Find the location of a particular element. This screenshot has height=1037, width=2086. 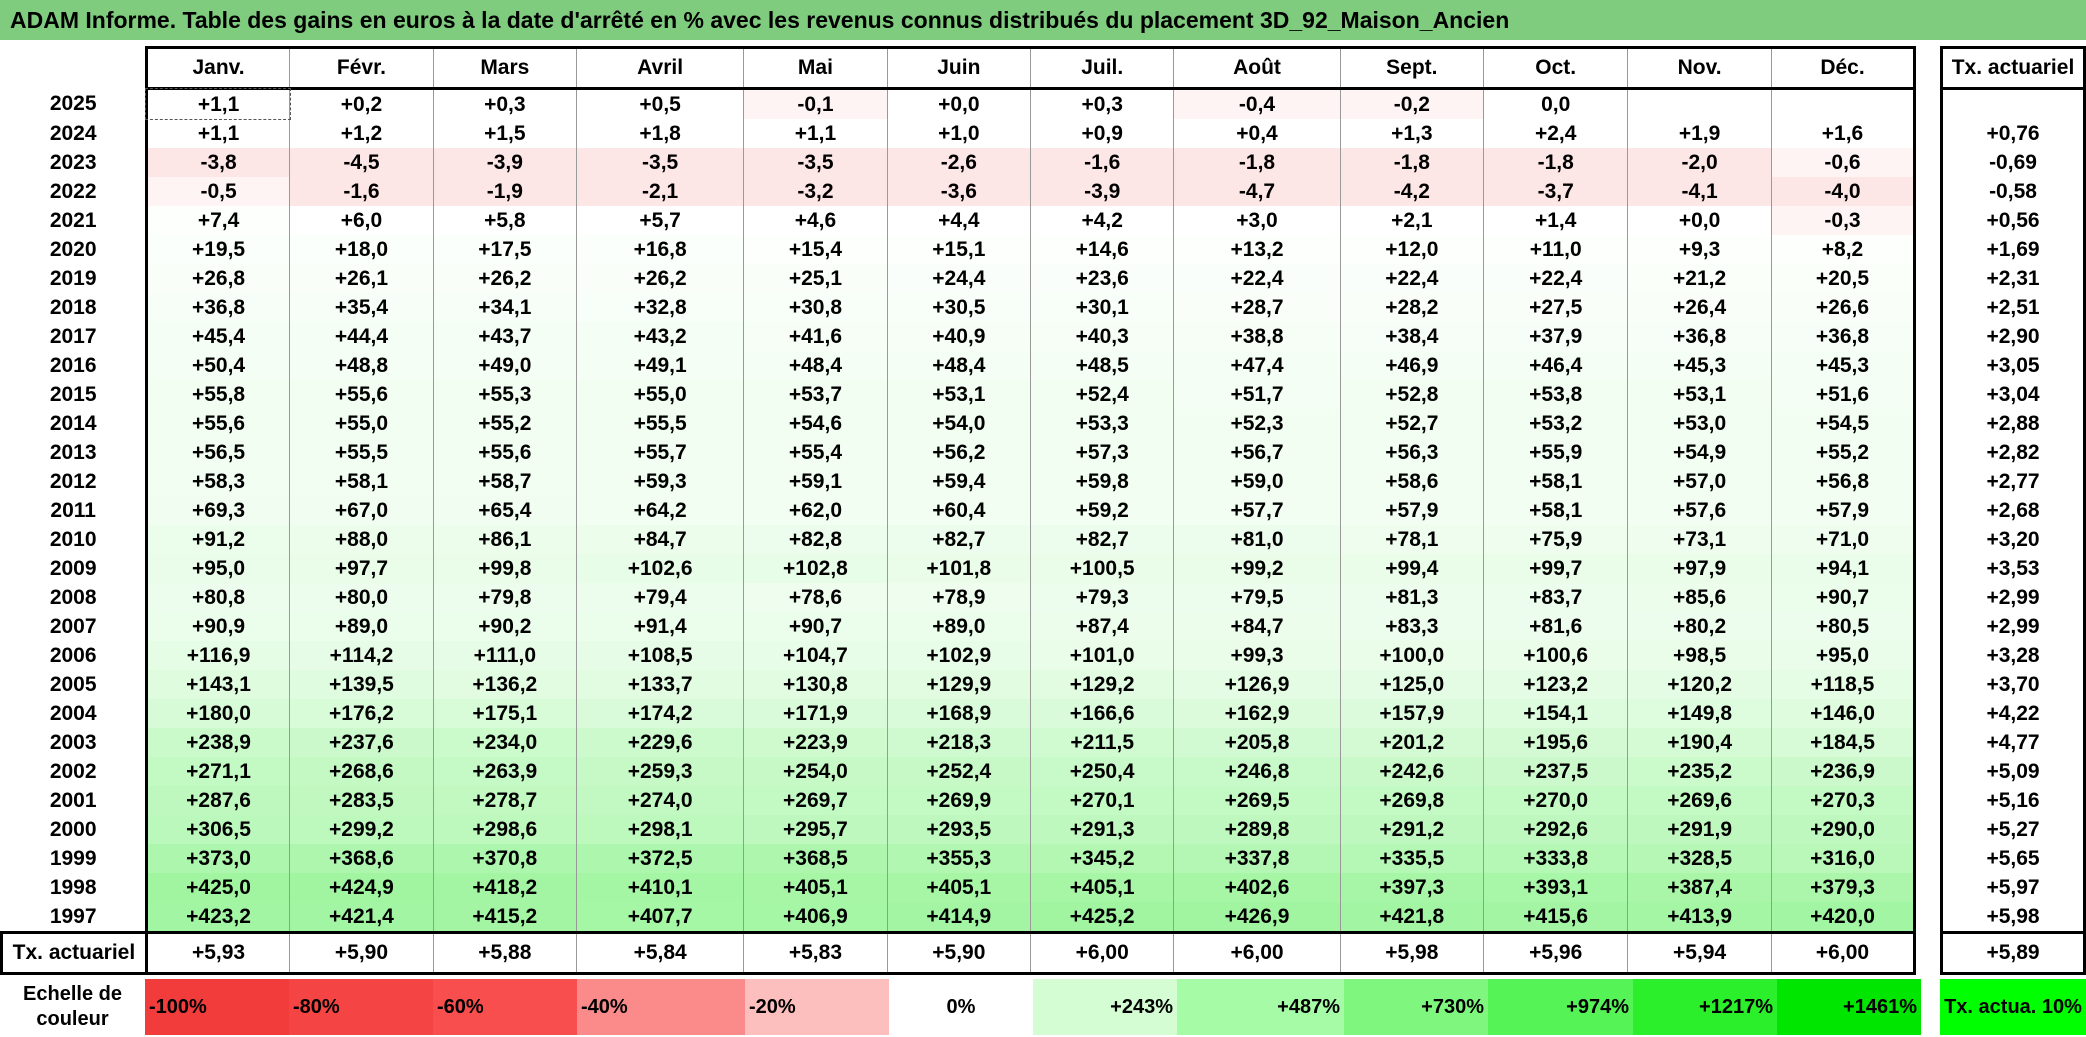

gain-cell: -4,2 is located at coordinates (1411, 191).